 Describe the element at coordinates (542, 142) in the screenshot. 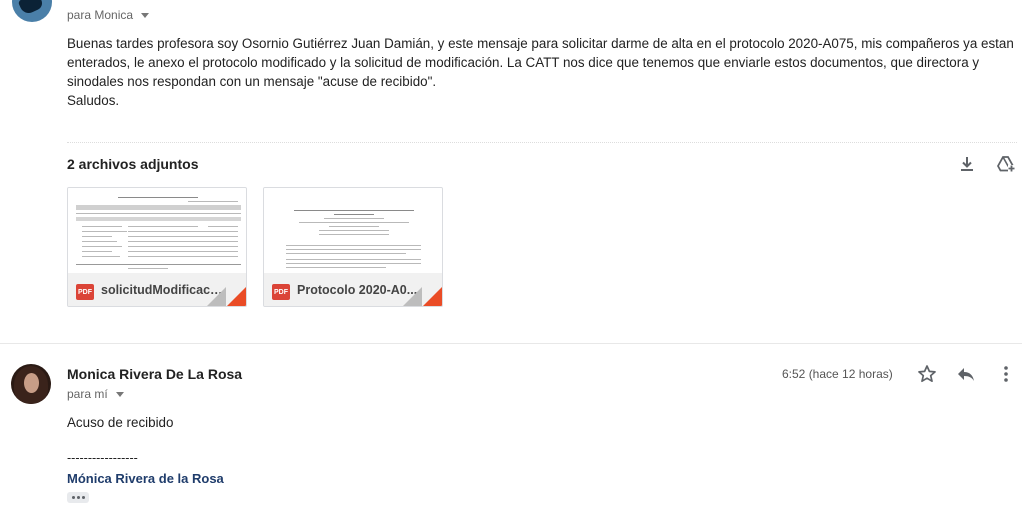

I see `attachments-divider` at that location.